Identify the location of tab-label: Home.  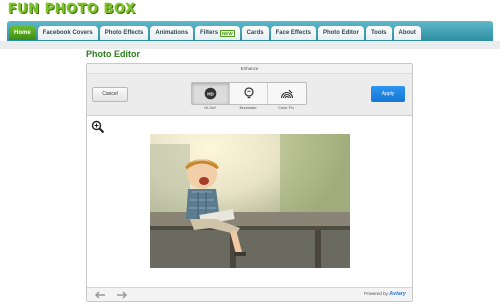
(22, 33).